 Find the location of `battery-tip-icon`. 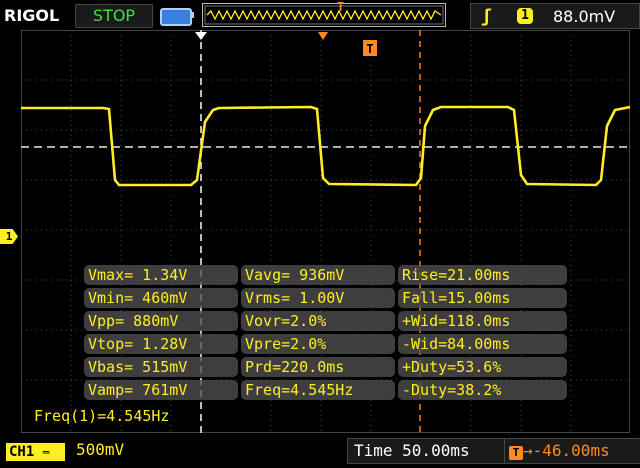

battery-tip-icon is located at coordinates (192, 15).